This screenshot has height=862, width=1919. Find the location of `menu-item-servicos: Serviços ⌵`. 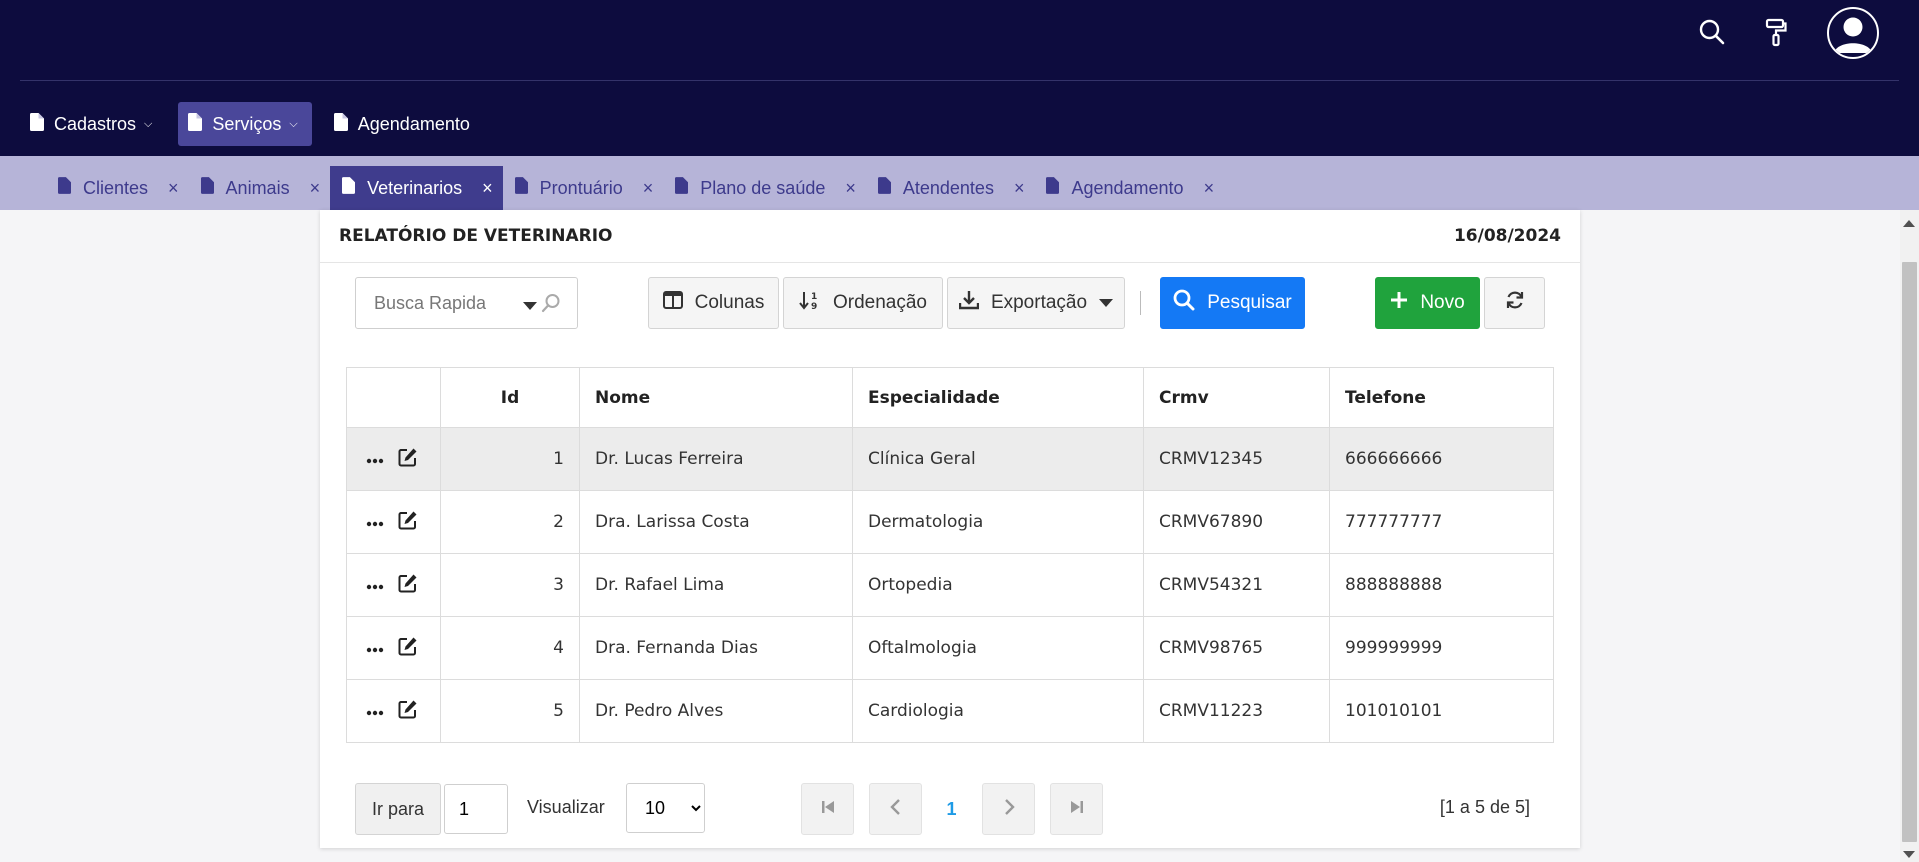

menu-item-servicos: Serviços ⌵ is located at coordinates (245, 124).